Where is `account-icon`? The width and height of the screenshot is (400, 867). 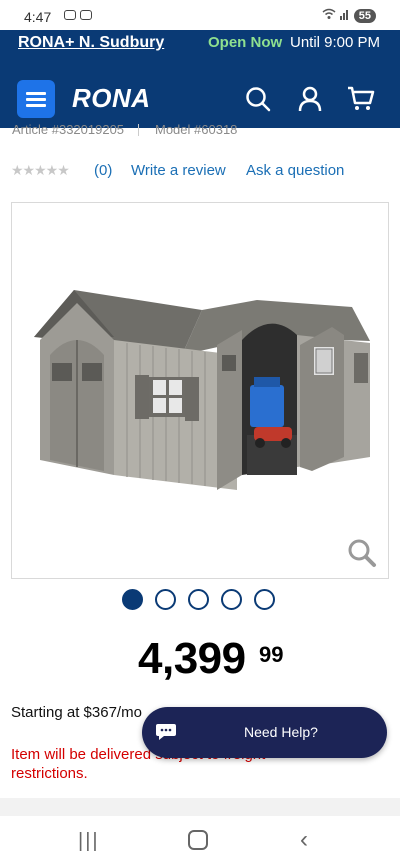
account-icon is located at coordinates (310, 101).